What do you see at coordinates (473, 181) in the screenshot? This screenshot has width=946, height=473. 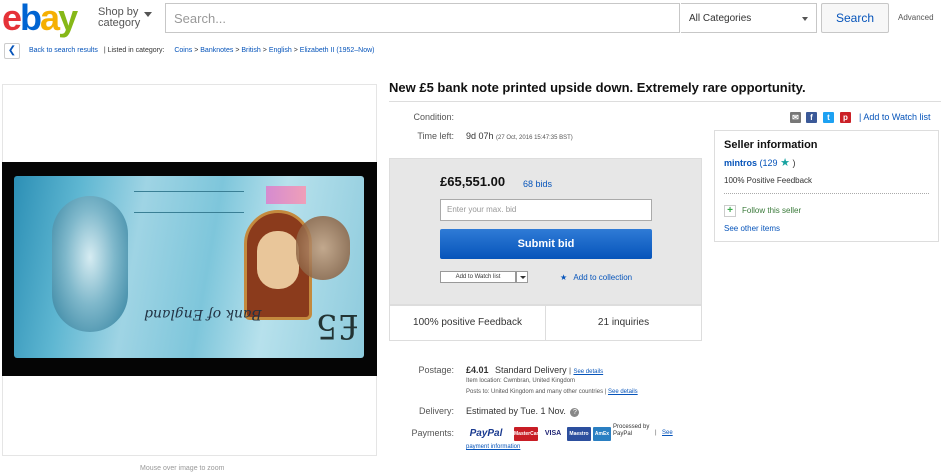 I see `current-price: £65,551.00` at bounding box center [473, 181].